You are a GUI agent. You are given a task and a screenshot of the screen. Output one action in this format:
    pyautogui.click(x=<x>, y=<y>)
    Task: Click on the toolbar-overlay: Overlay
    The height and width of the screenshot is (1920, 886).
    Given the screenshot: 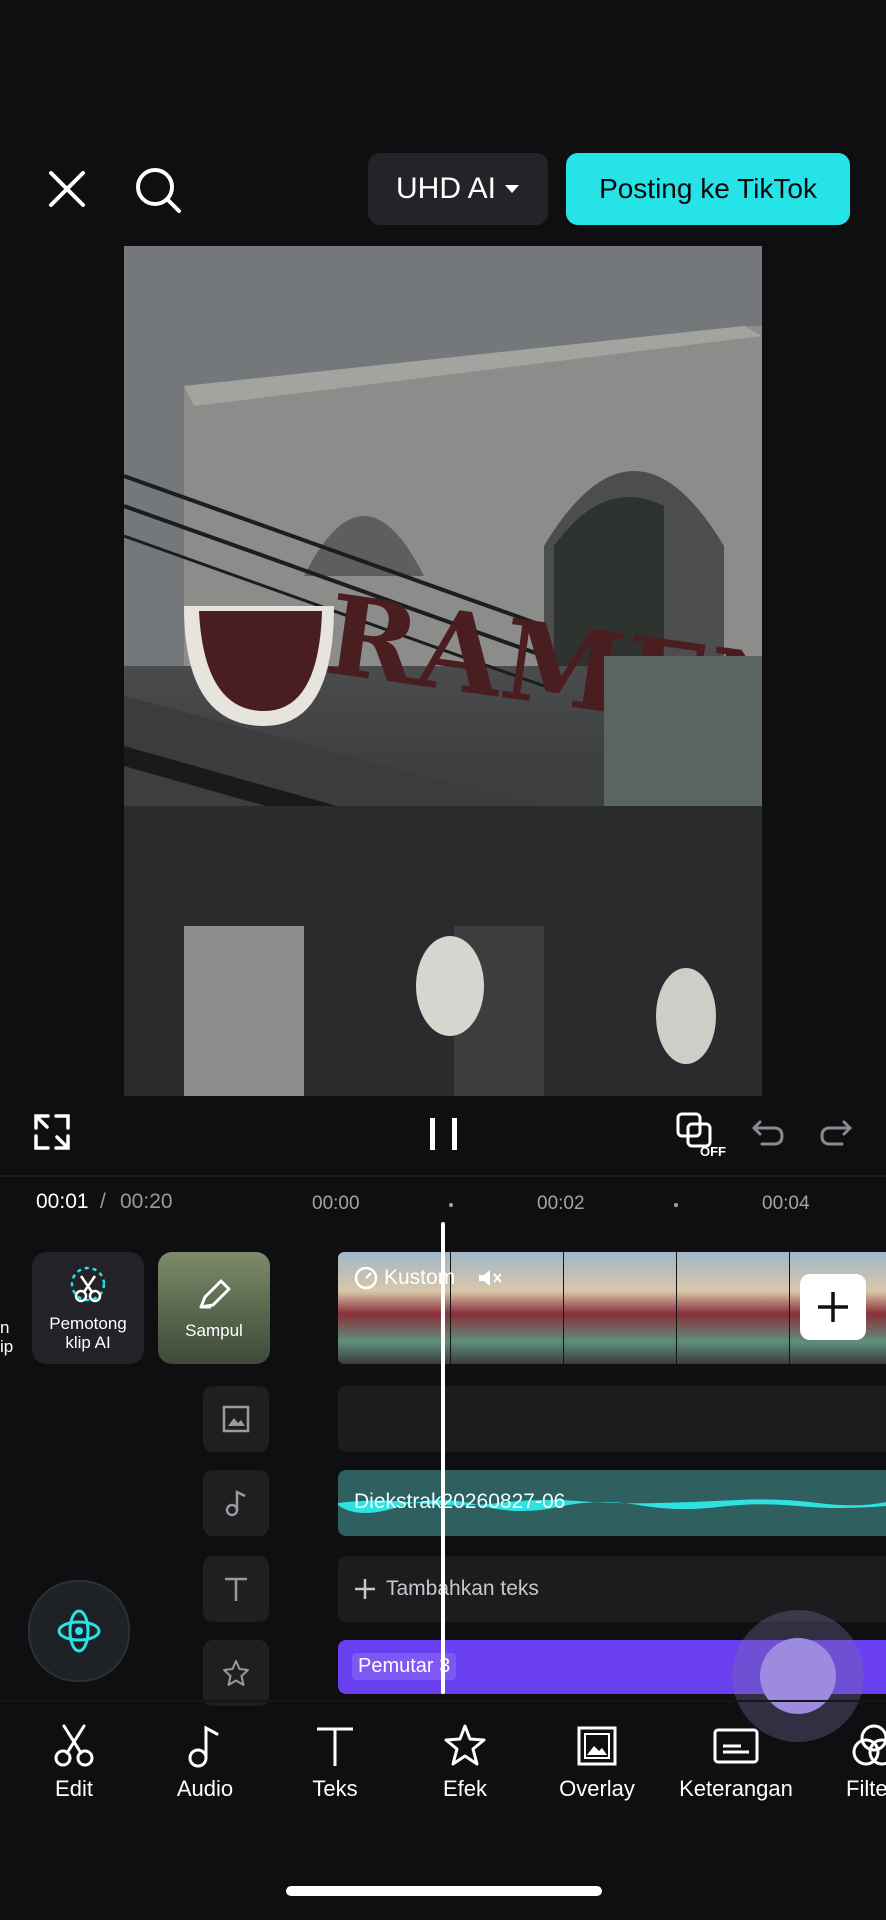 What is the action you would take?
    pyautogui.click(x=597, y=1762)
    